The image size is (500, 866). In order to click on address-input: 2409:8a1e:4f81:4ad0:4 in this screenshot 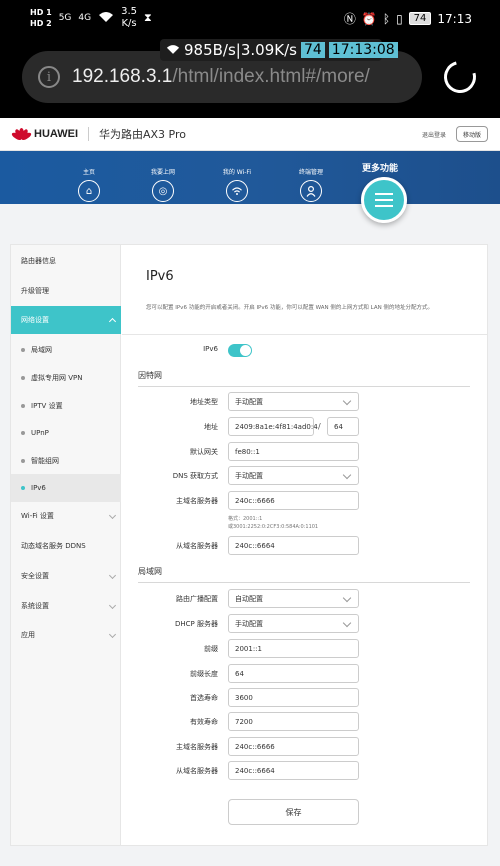, I will do `click(273, 426)`.